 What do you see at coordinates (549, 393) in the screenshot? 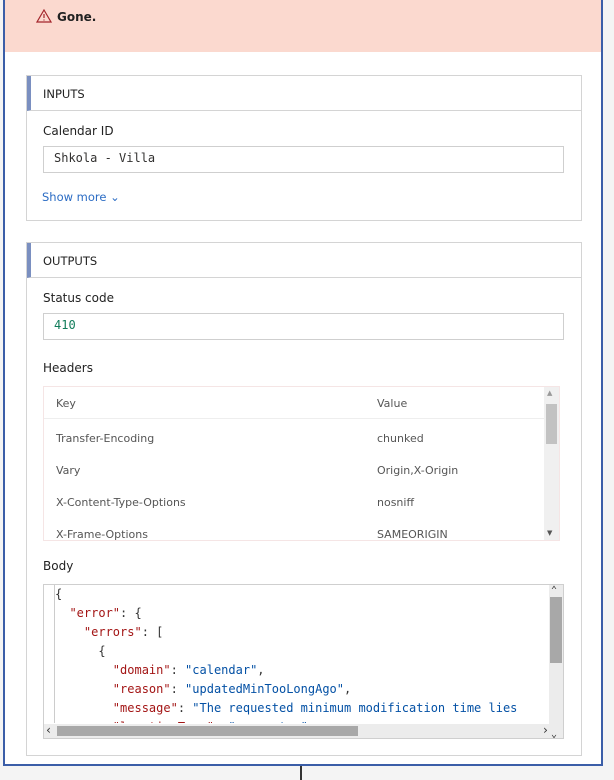
I see `scroll-up-icon: ▲` at bounding box center [549, 393].